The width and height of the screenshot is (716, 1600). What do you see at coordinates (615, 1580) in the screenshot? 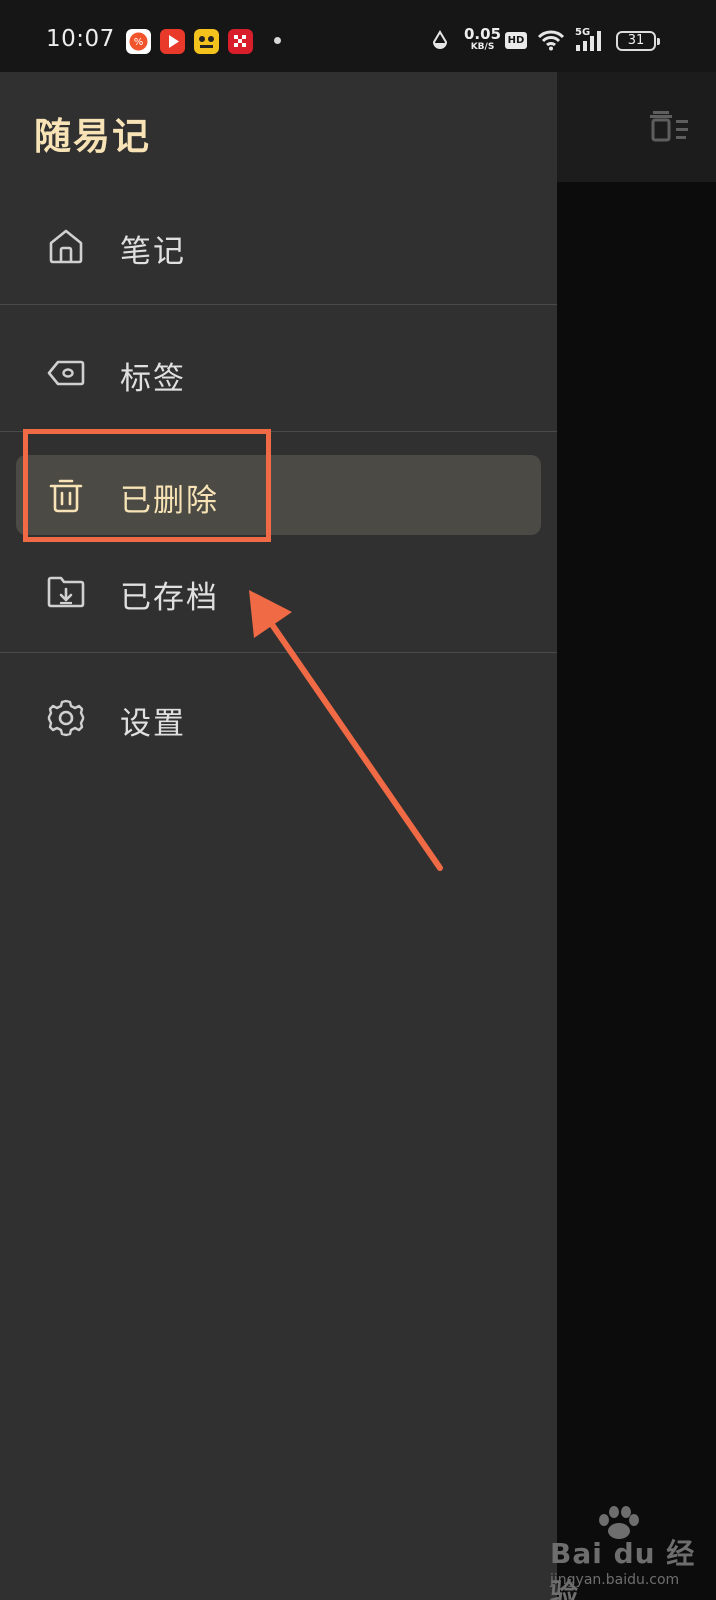
I see `watermark-url: jingyan.baidu.com` at bounding box center [615, 1580].